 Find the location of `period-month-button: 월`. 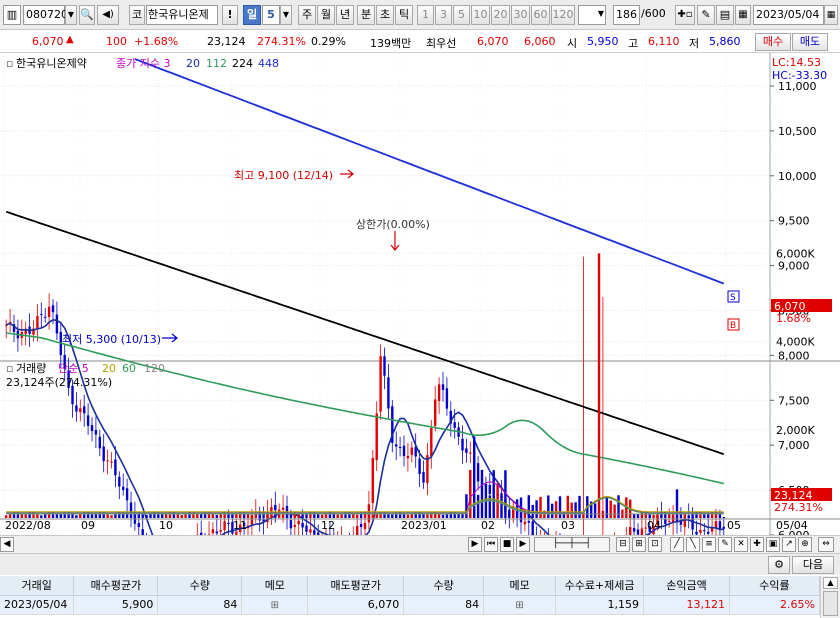

period-month-button: 월 is located at coordinates (326, 15).